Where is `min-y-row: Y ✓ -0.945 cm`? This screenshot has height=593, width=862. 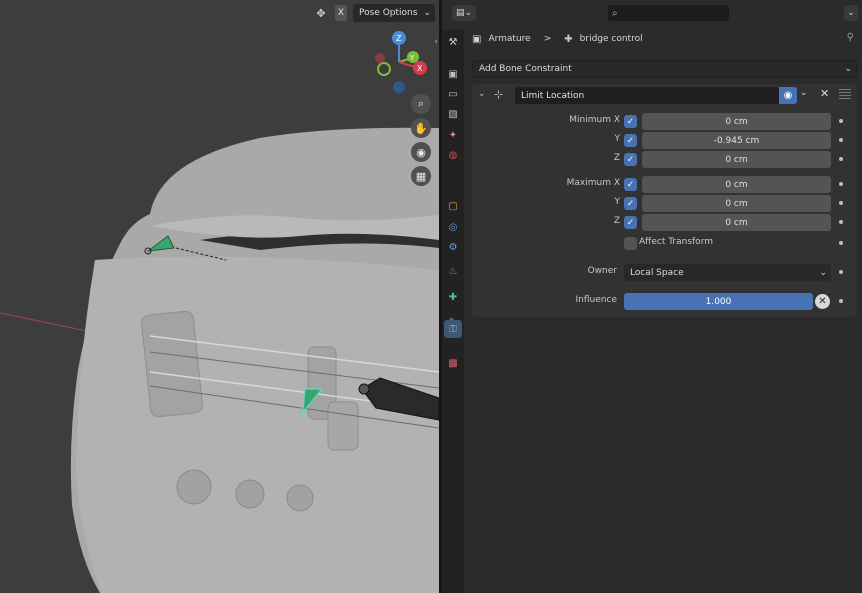 min-y-row: Y ✓ -0.945 cm is located at coordinates (664, 140).